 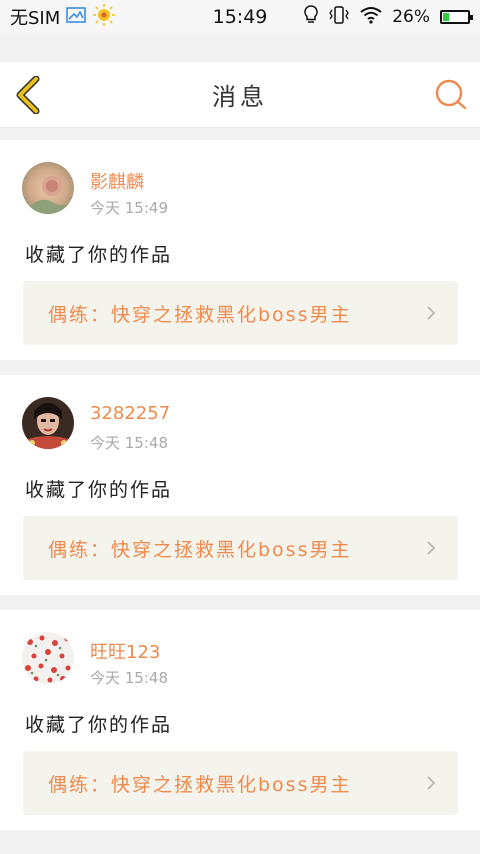 What do you see at coordinates (339, 17) in the screenshot?
I see `vibrate-icon` at bounding box center [339, 17].